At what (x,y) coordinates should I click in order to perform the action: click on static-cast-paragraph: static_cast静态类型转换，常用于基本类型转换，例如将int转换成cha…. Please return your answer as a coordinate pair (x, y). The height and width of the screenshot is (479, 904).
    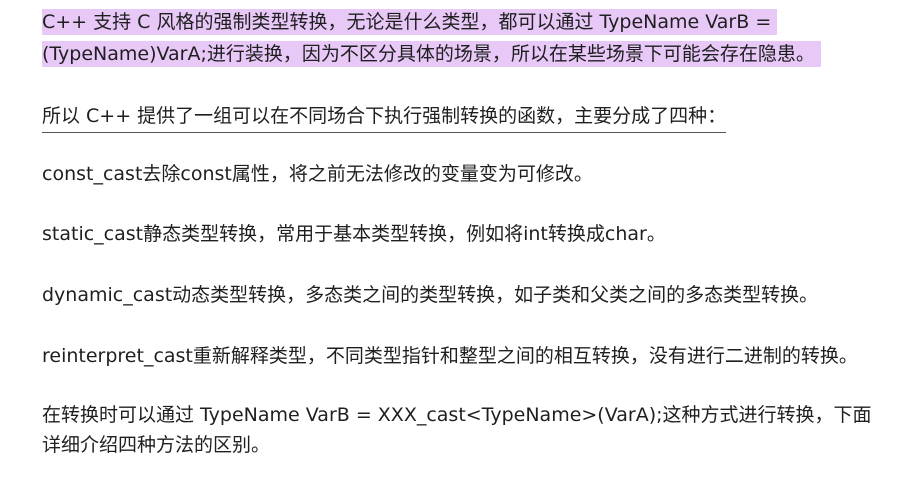
    Looking at the image, I should click on (354, 234).